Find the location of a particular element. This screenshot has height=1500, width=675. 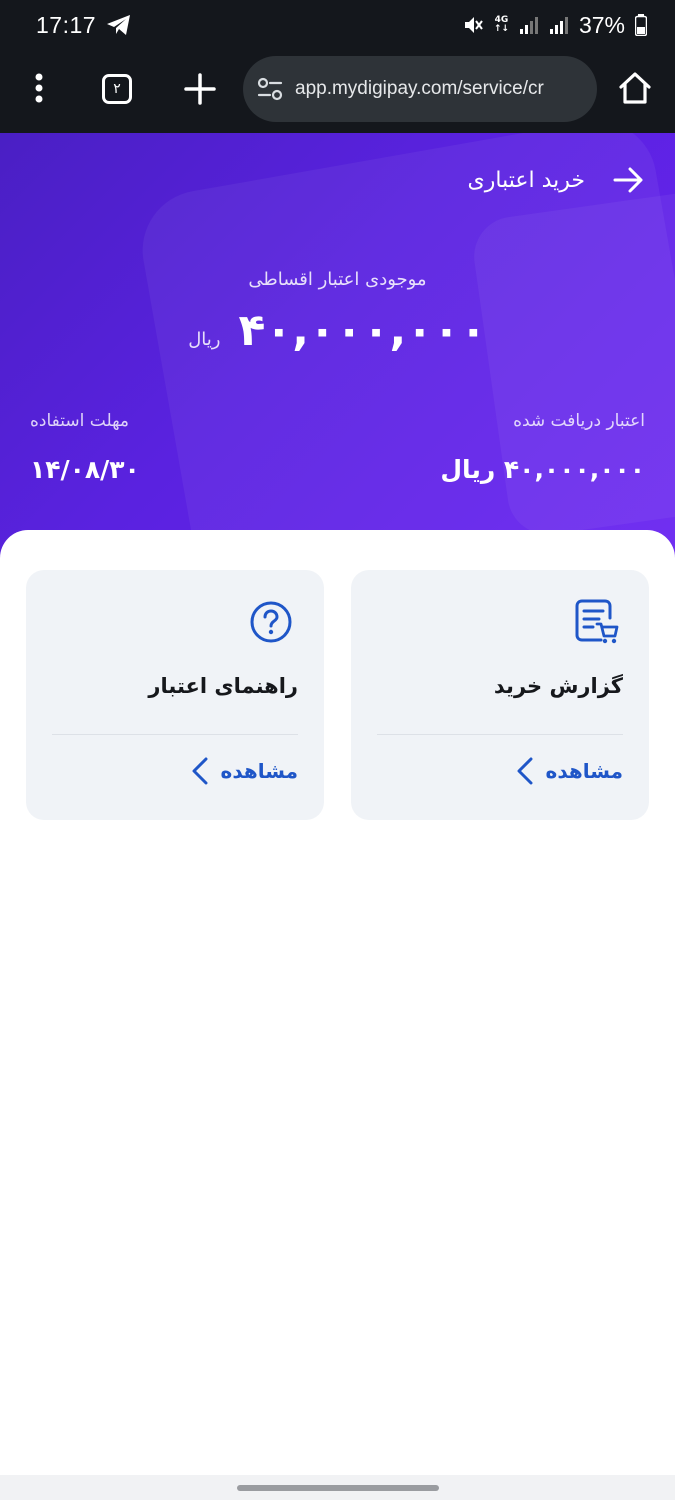

status-right: 4G ↑↓ 37% is located at coordinates (554, 25).